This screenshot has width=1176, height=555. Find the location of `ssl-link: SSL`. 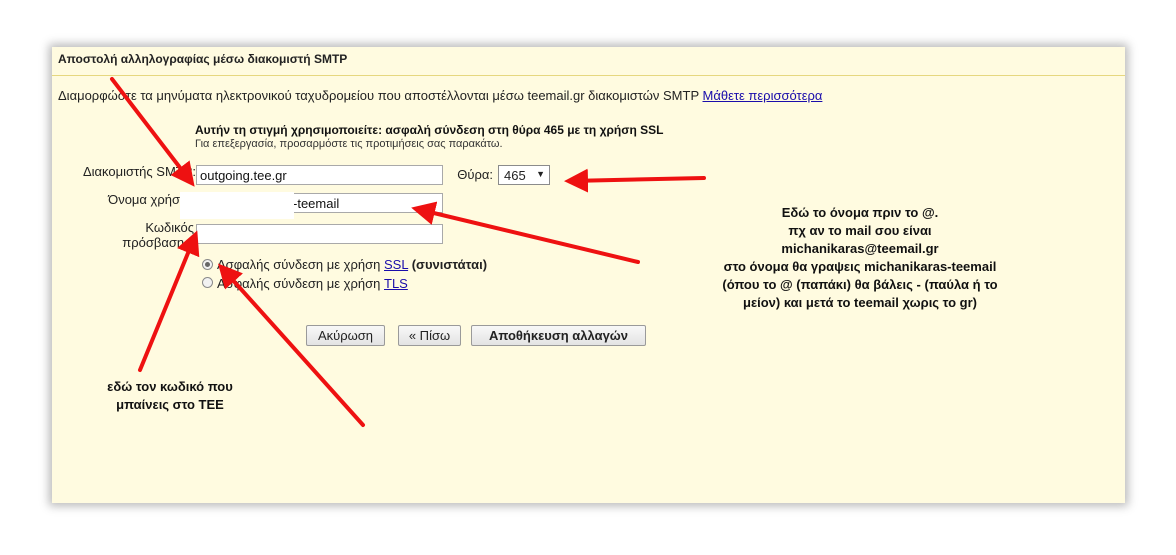

ssl-link: SSL is located at coordinates (396, 264).